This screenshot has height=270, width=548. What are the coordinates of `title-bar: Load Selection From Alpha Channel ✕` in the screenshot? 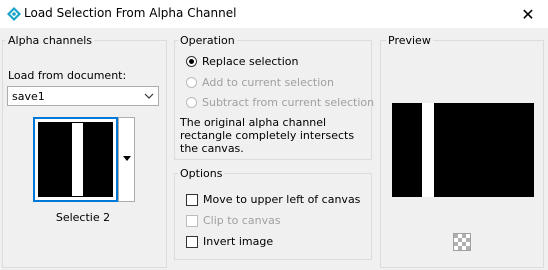 It's located at (274, 14).